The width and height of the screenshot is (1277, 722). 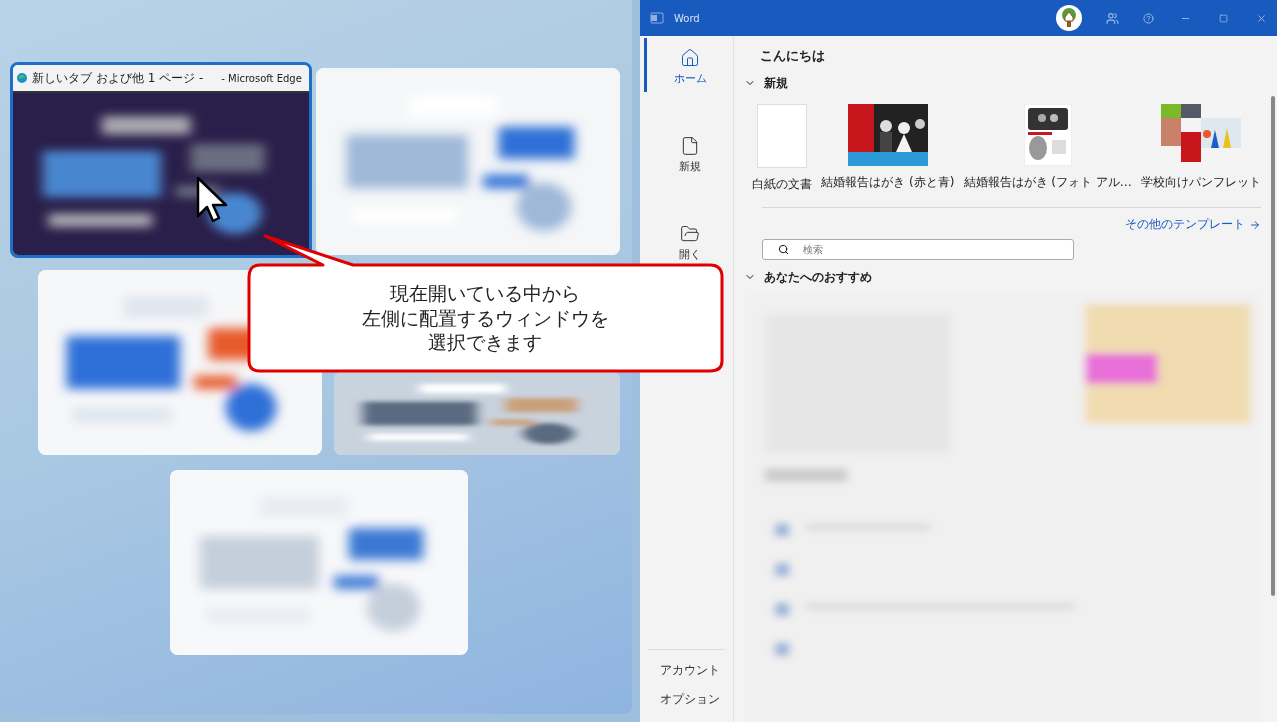 What do you see at coordinates (1200, 182) in the screenshot?
I see `template-label: 学校向けパンフレット` at bounding box center [1200, 182].